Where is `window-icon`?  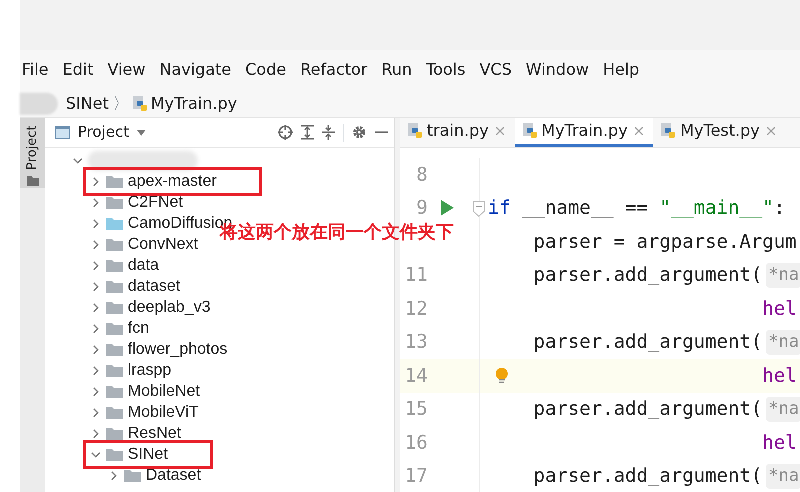
window-icon is located at coordinates (62, 132).